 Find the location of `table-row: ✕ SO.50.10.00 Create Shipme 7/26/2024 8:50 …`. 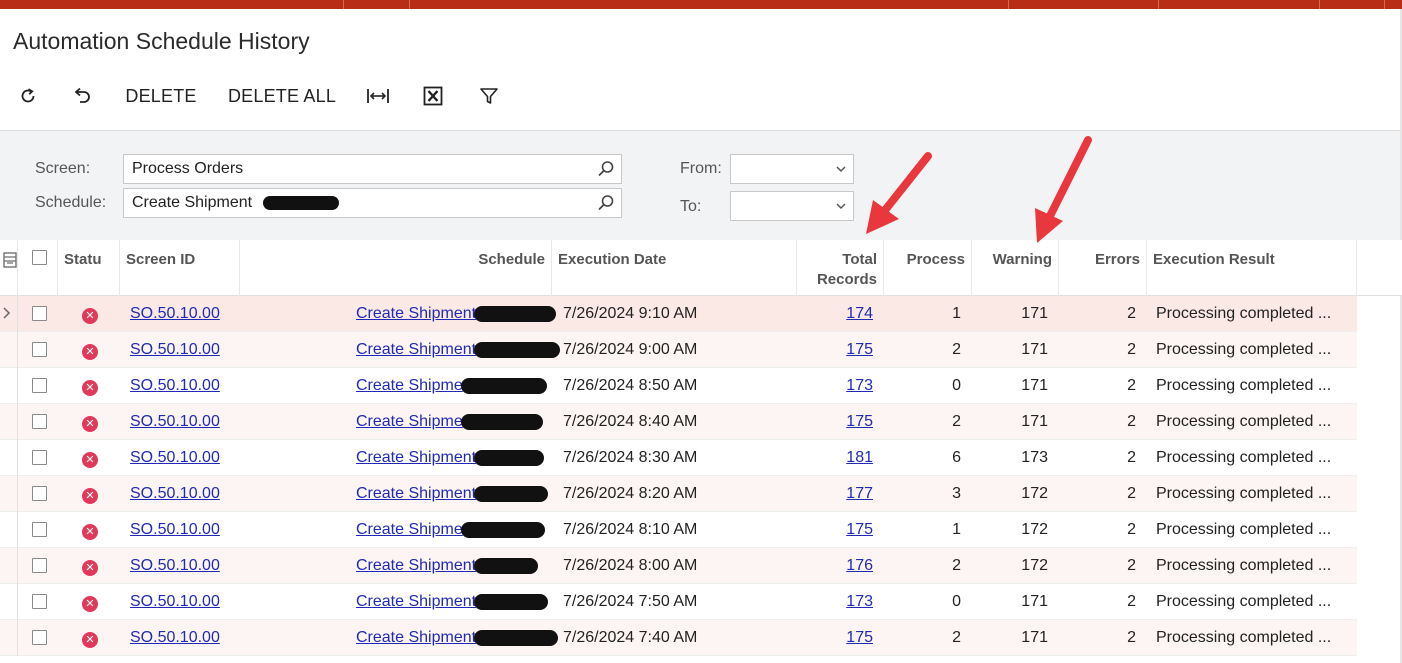

table-row: ✕ SO.50.10.00 Create Shipme 7/26/2024 8:50 … is located at coordinates (678, 386).